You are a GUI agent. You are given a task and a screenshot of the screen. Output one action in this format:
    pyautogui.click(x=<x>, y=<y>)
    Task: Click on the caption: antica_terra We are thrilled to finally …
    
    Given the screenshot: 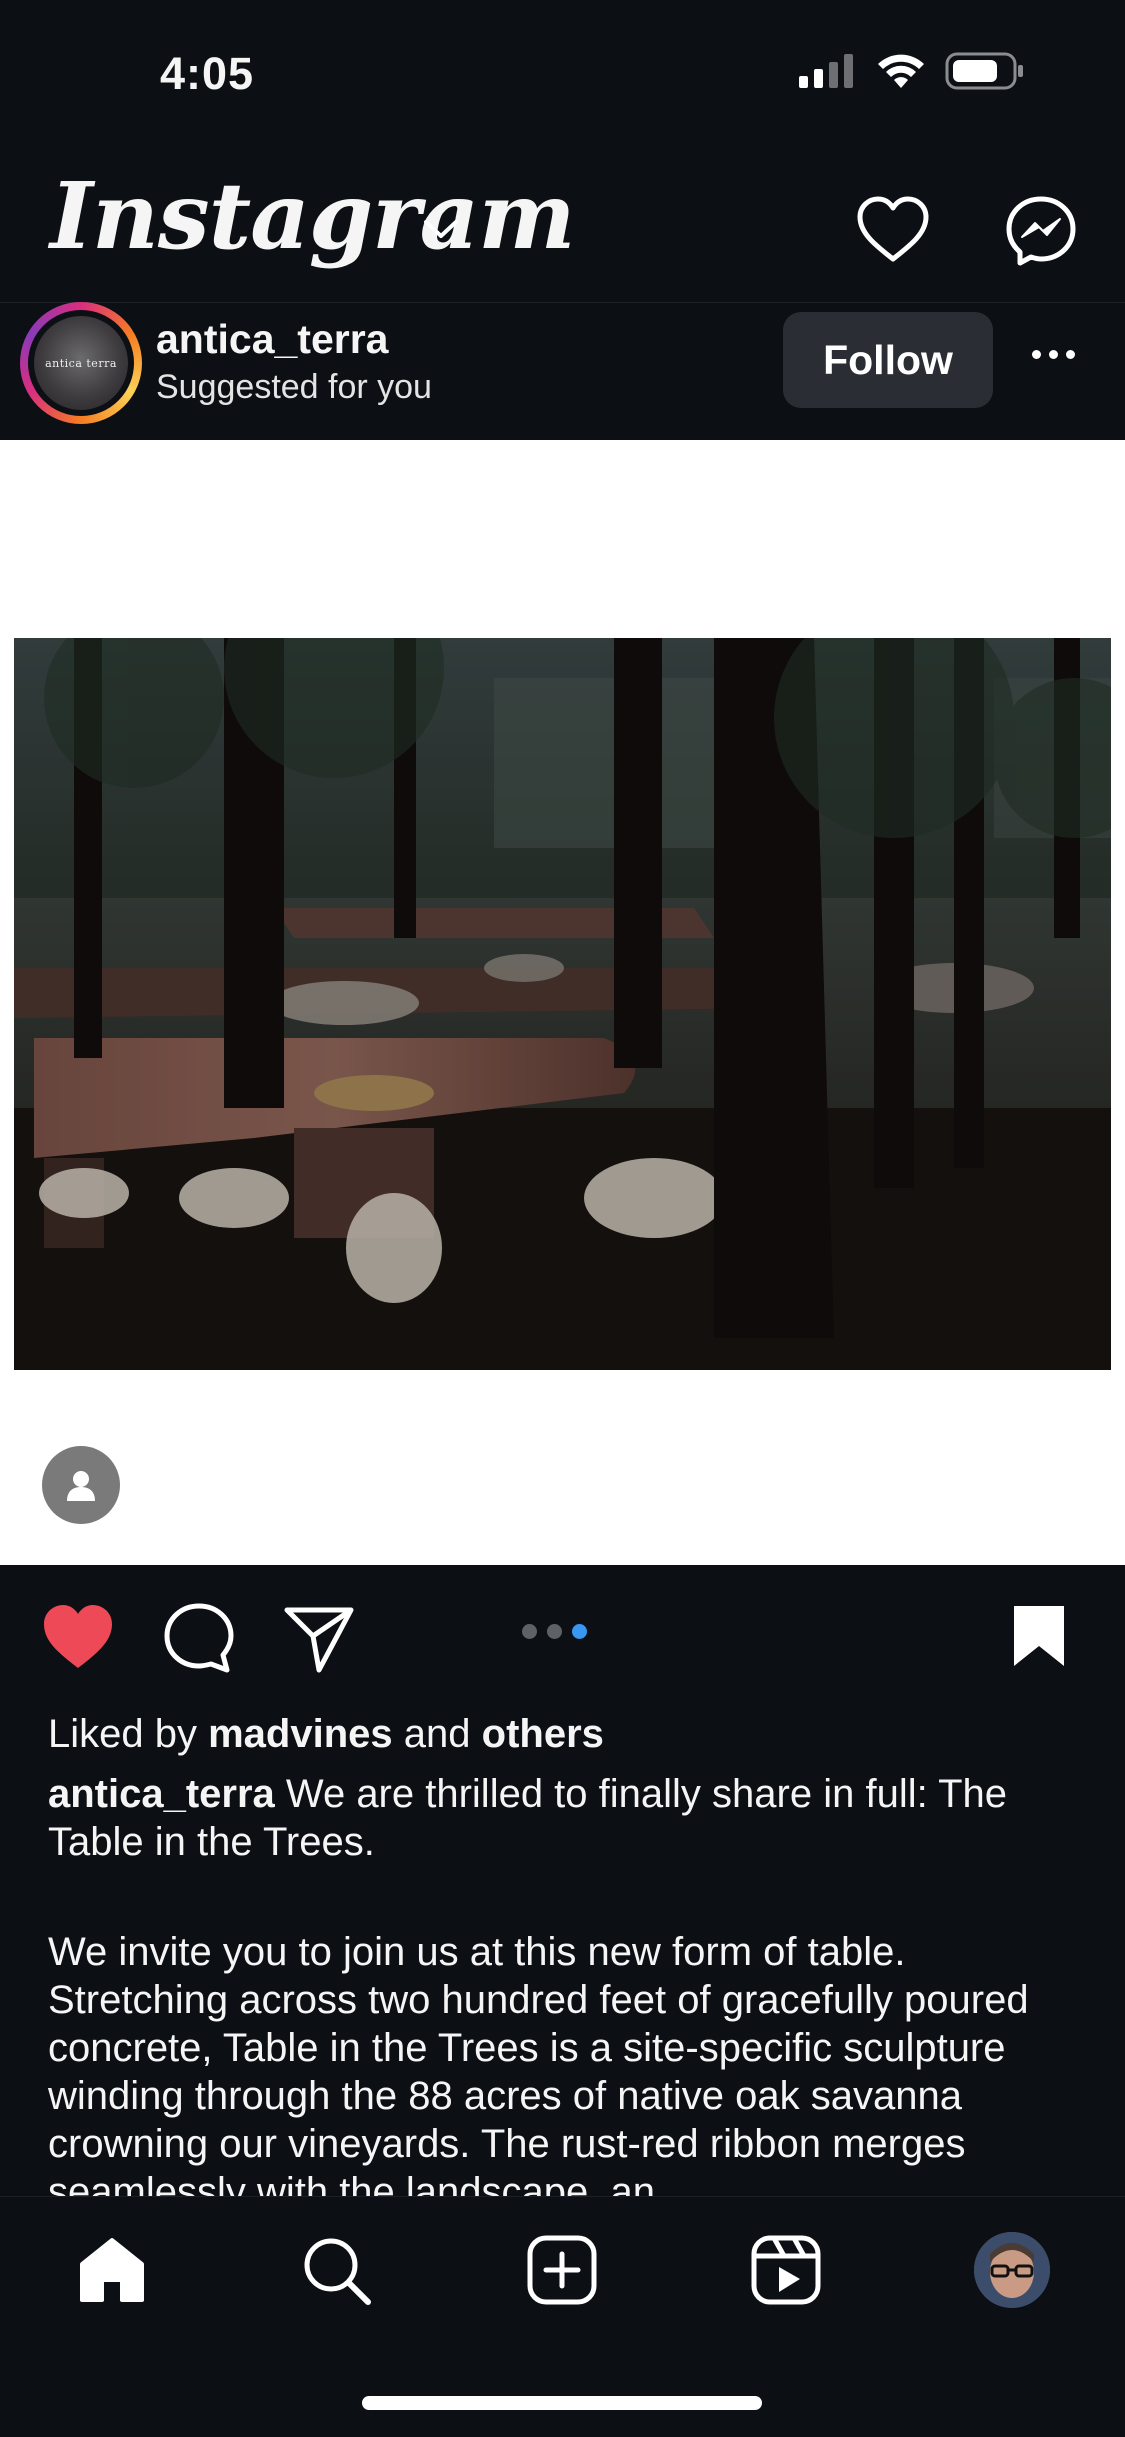 What is the action you would take?
    pyautogui.click(x=568, y=1818)
    